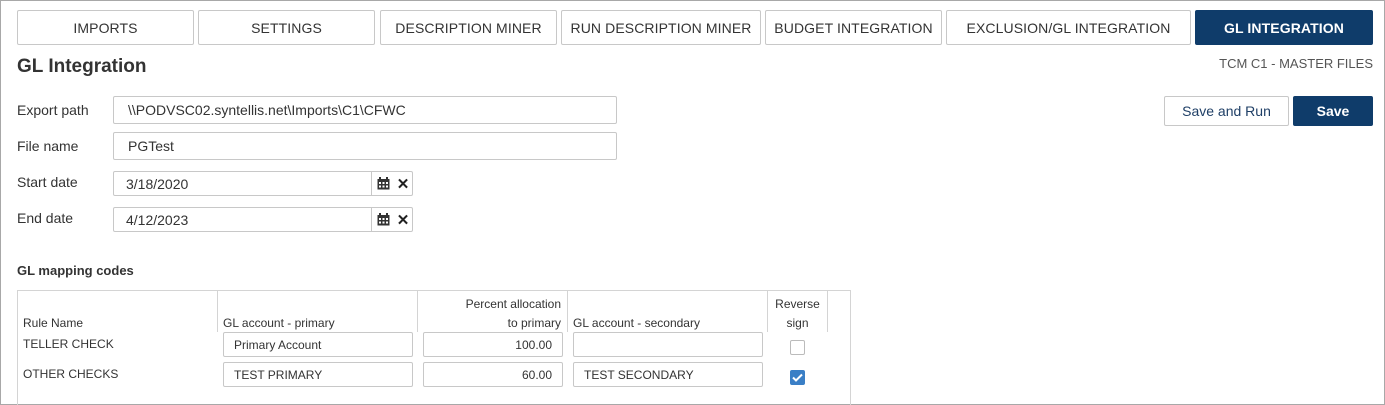 Image resolution: width=1385 pixels, height=405 pixels. I want to click on export-path-label: Export path, so click(53, 110).